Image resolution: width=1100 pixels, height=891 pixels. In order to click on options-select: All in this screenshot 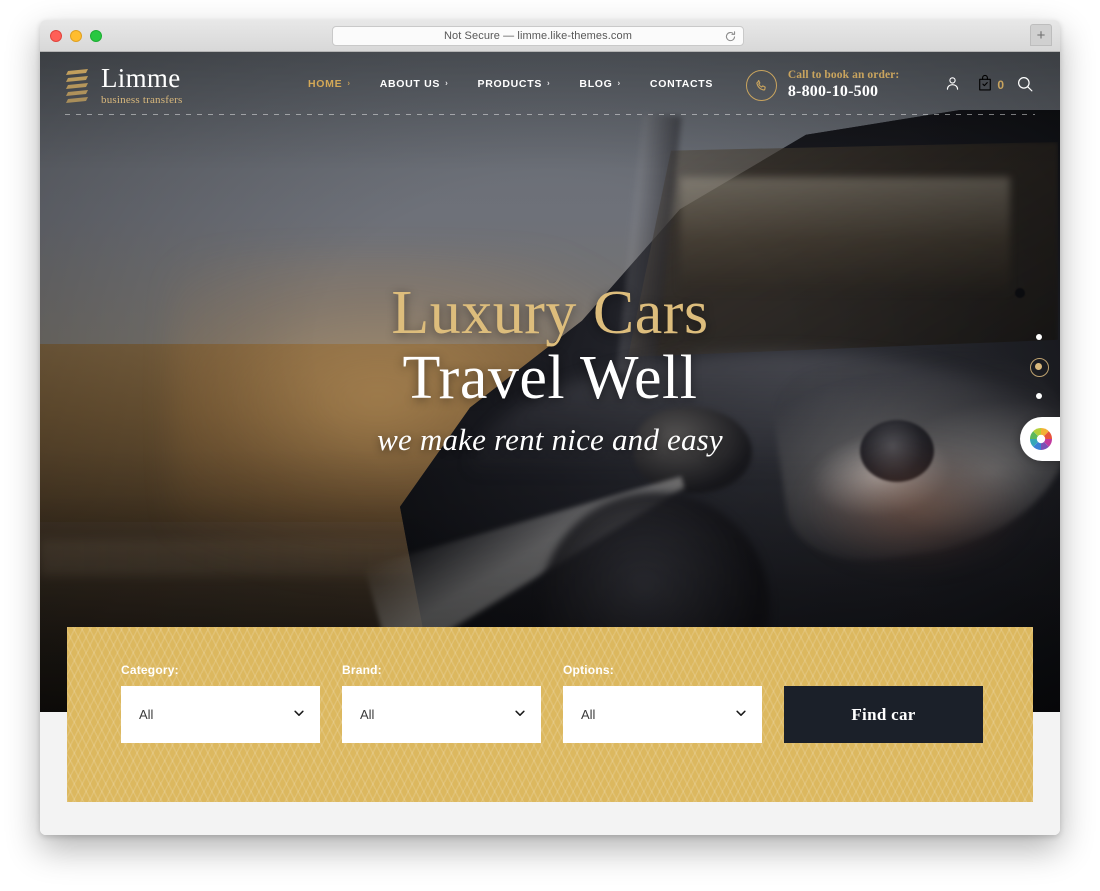, I will do `click(662, 714)`.